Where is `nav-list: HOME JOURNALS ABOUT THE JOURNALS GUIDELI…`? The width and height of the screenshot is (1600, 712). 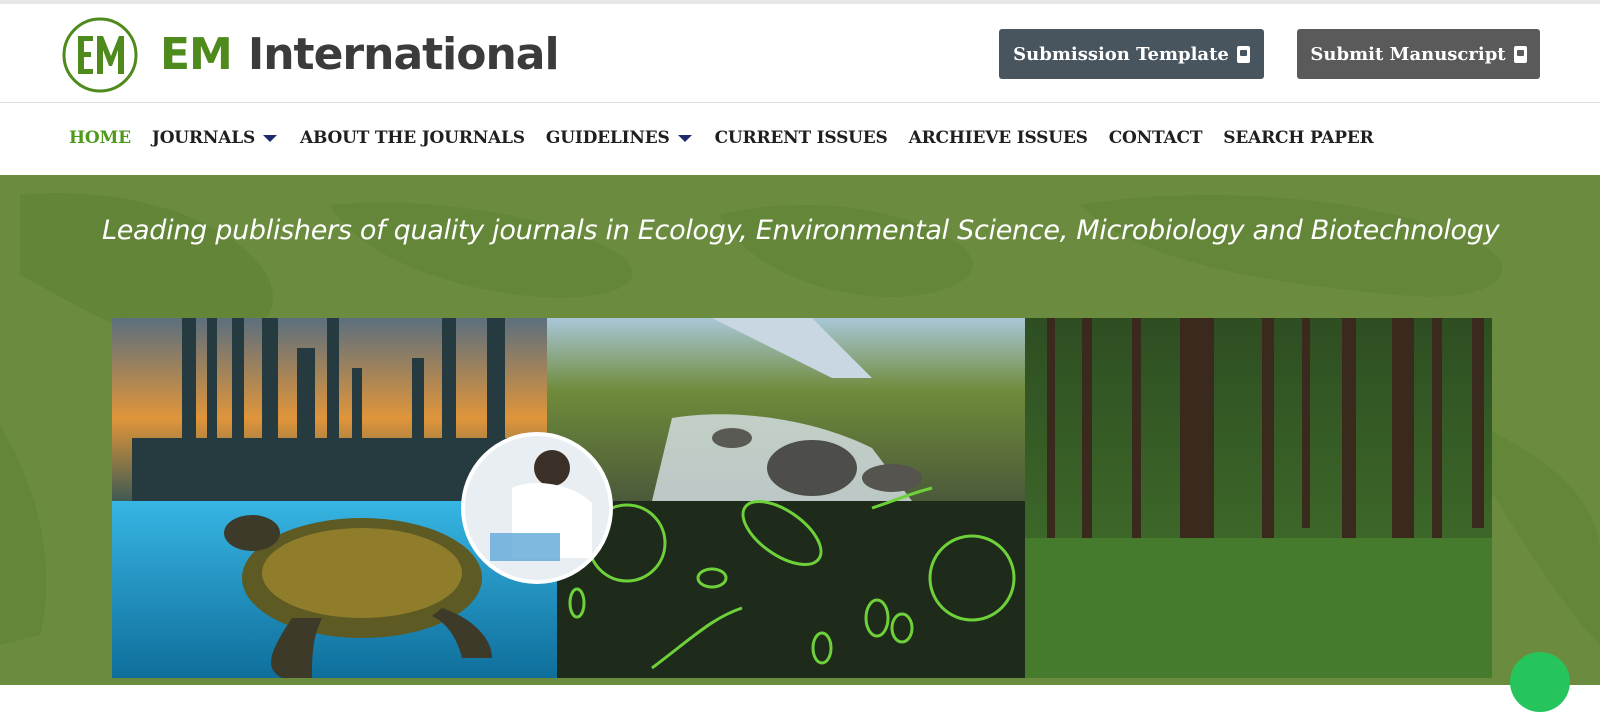
nav-list: HOME JOURNALS ABOUT THE JOURNALS GUIDELI… is located at coordinates (732, 138).